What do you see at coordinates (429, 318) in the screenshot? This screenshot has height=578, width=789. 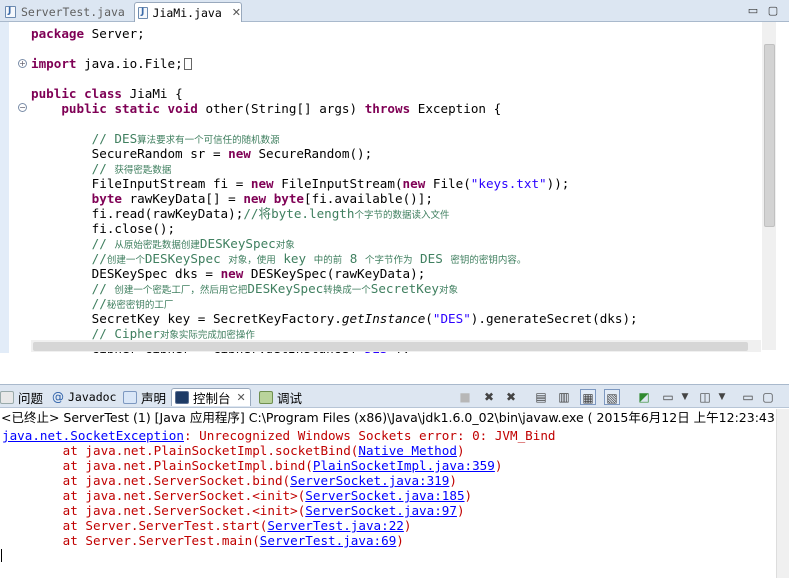 I see `code-token: (` at bounding box center [429, 318].